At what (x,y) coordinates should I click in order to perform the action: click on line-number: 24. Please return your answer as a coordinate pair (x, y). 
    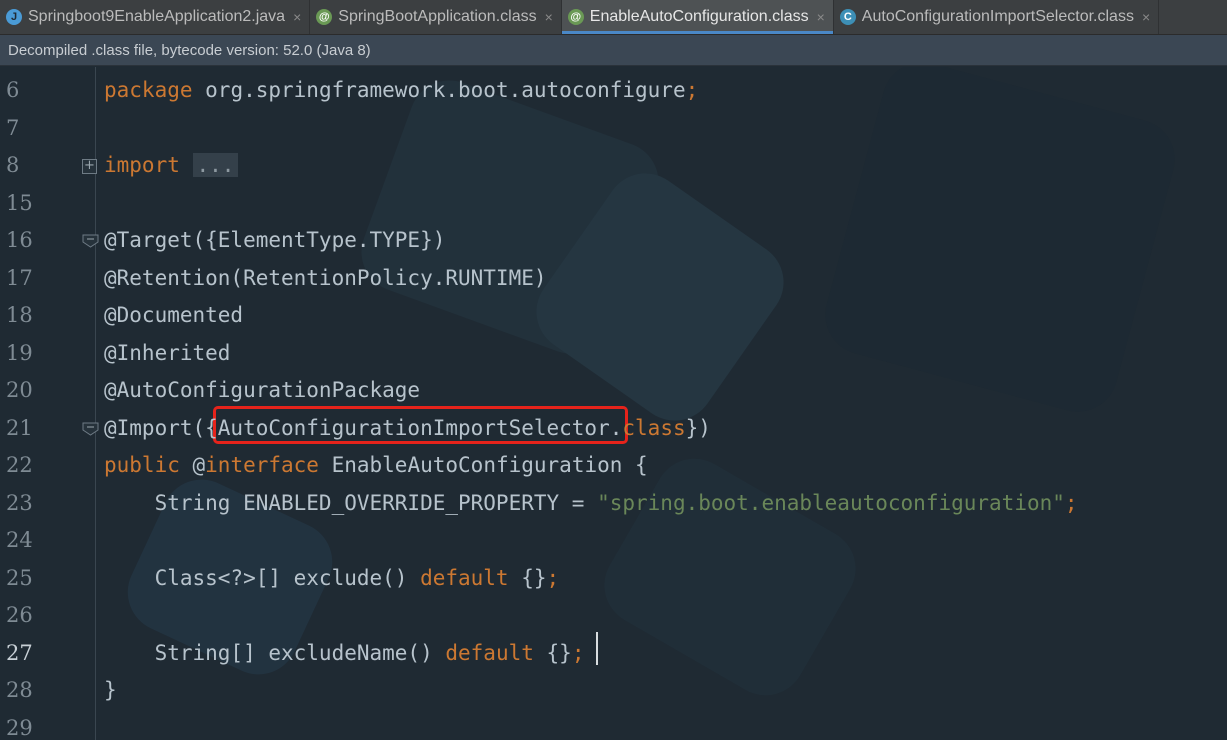
    Looking at the image, I should click on (19, 540).